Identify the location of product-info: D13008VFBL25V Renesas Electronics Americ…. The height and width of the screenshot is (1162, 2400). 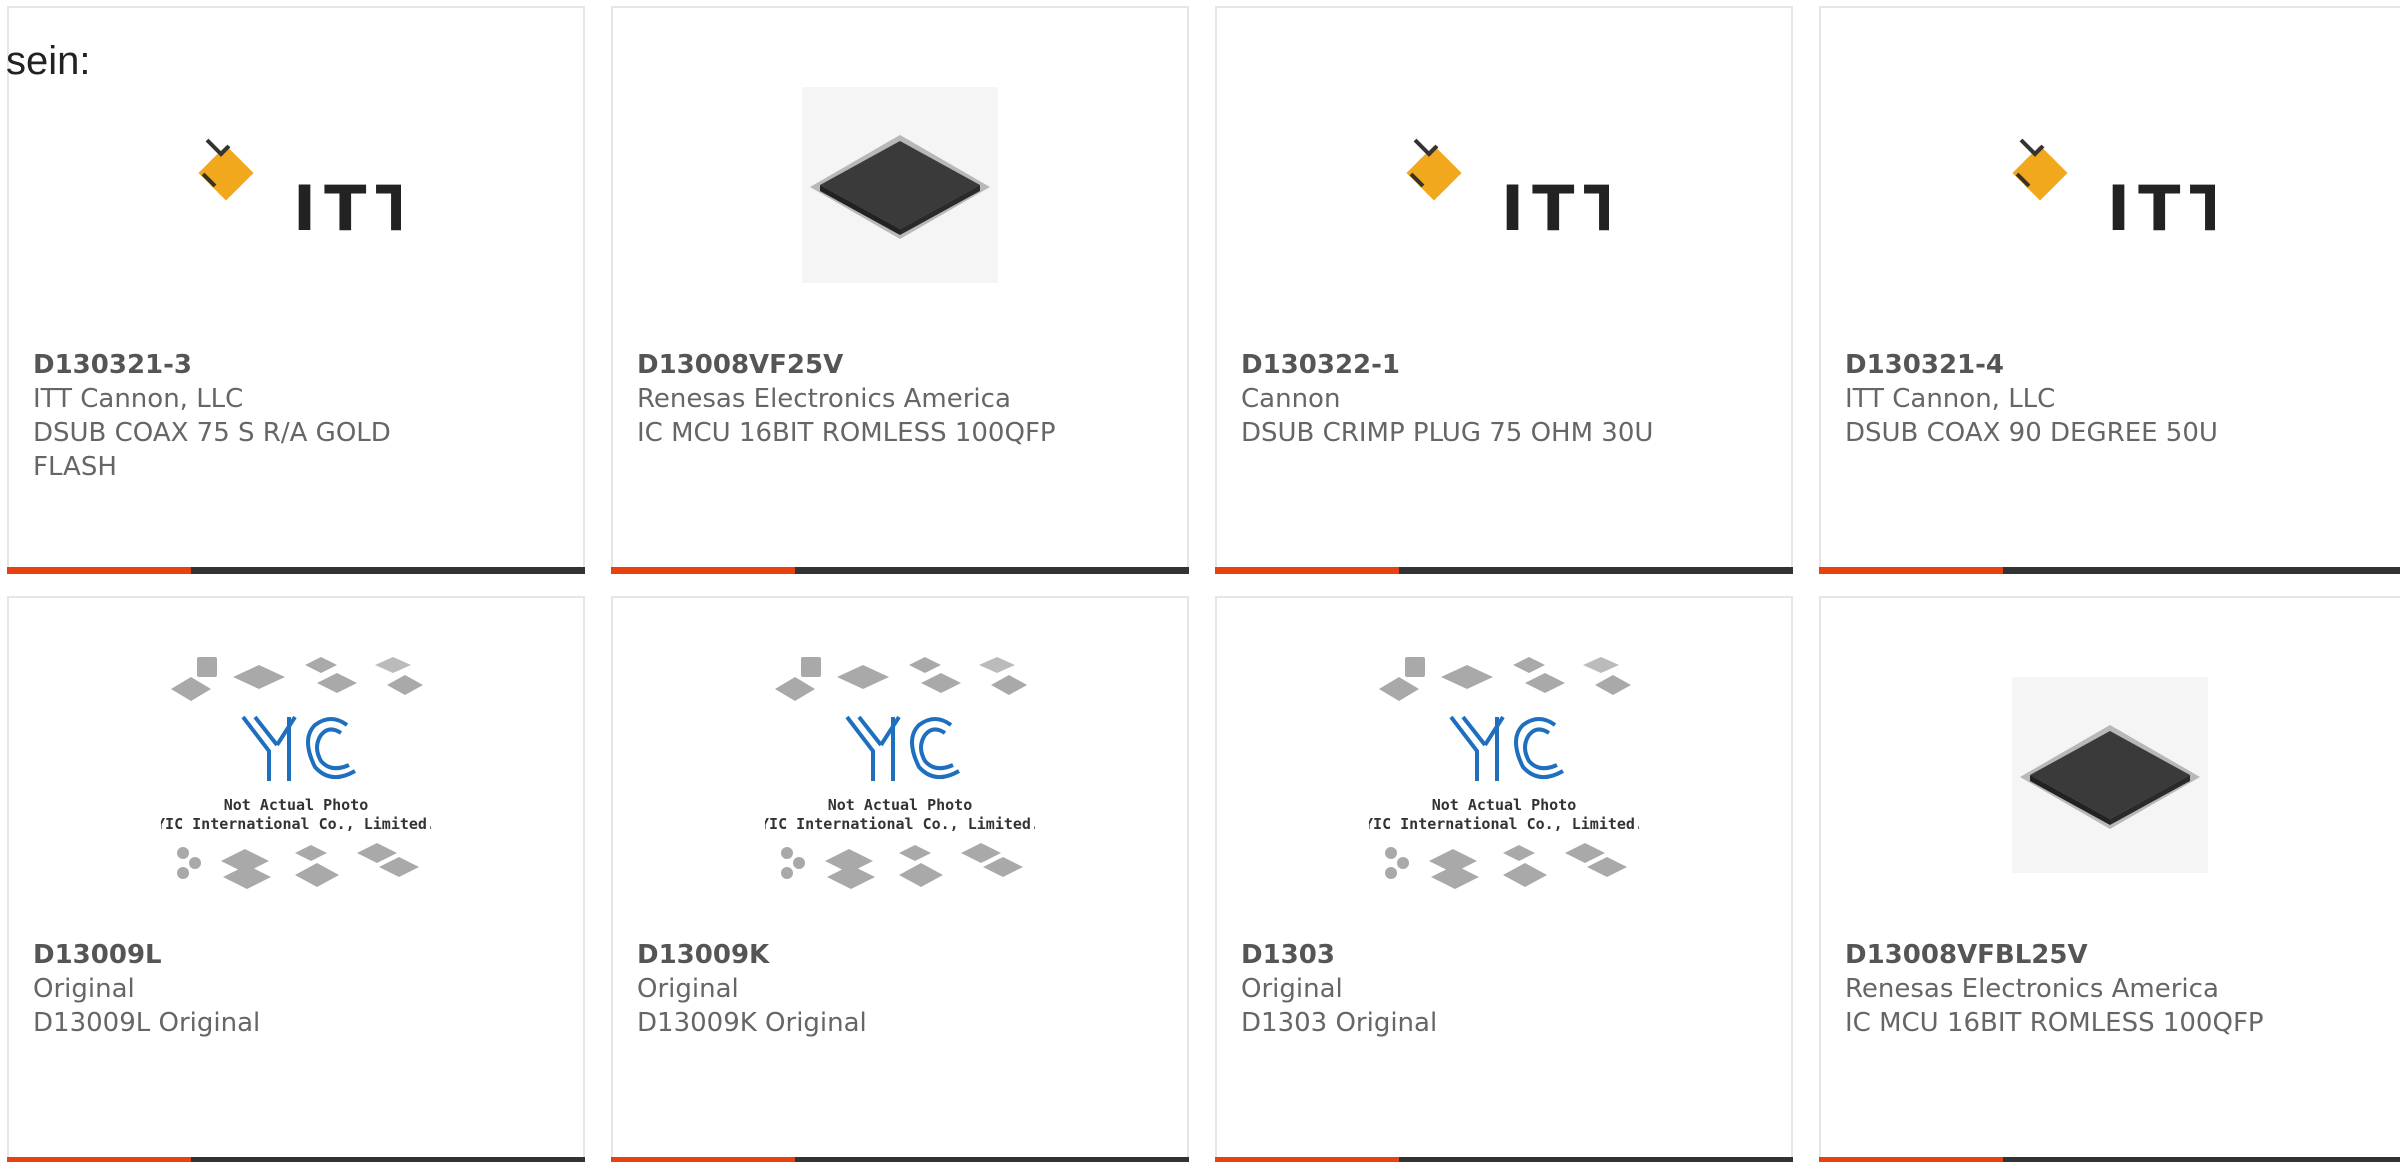
(2114, 989).